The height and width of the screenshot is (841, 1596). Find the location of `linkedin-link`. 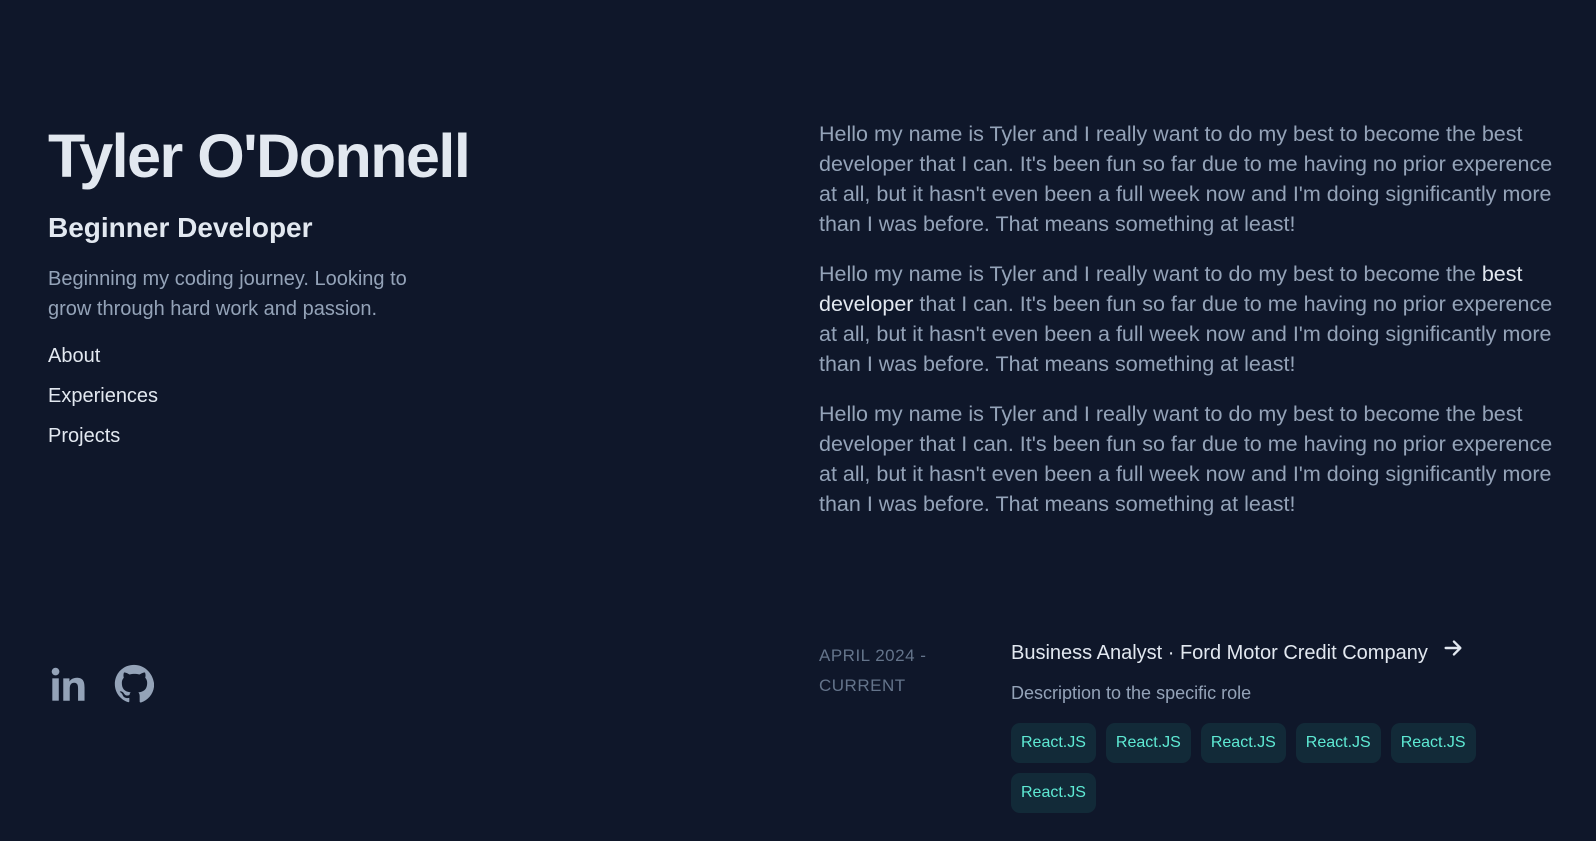

linkedin-link is located at coordinates (68, 684).